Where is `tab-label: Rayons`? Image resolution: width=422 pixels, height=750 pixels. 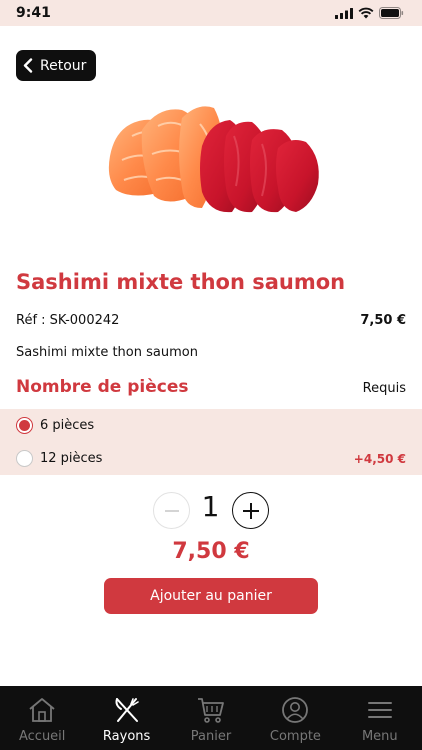 tab-label: Rayons is located at coordinates (126, 736).